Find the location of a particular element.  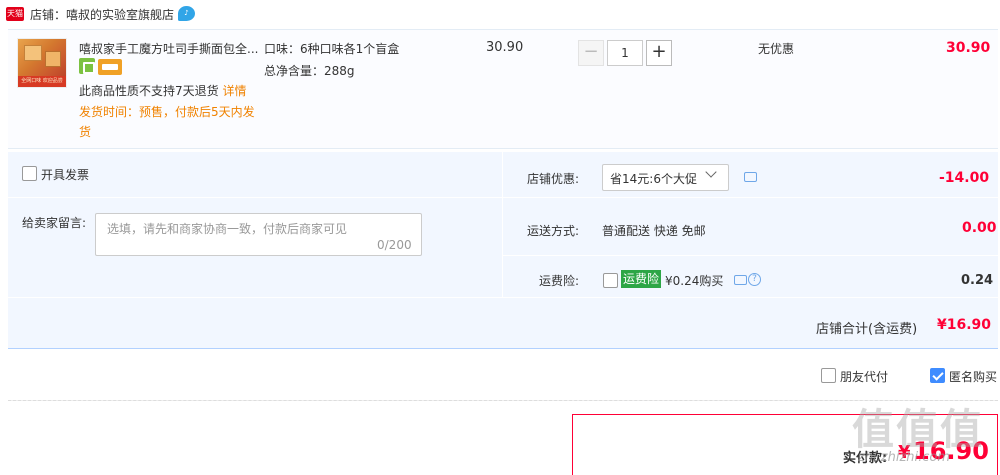

freight-insurance-amount: 0.24 is located at coordinates (977, 280).